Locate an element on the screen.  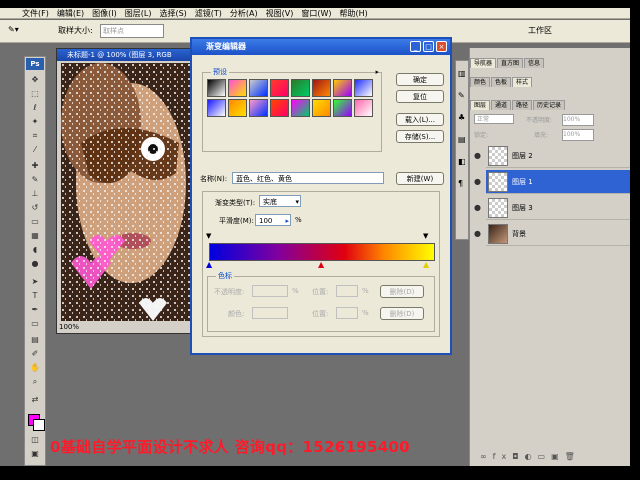
swap-colors-icon: ⇄ is located at coordinates (35, 400).